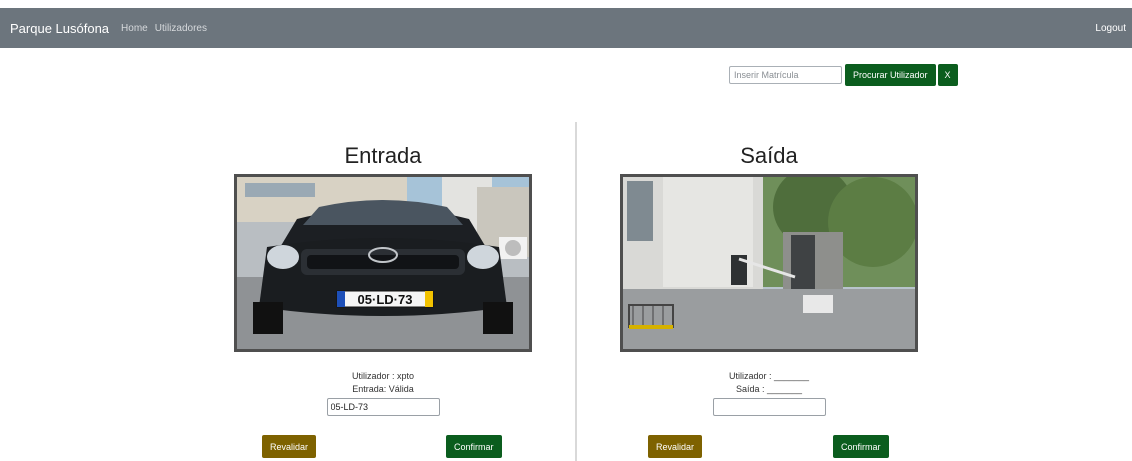 This screenshot has width=1132, height=461. What do you see at coordinates (861, 446) in the screenshot?
I see `saida-confirm-button: Confirmar` at bounding box center [861, 446].